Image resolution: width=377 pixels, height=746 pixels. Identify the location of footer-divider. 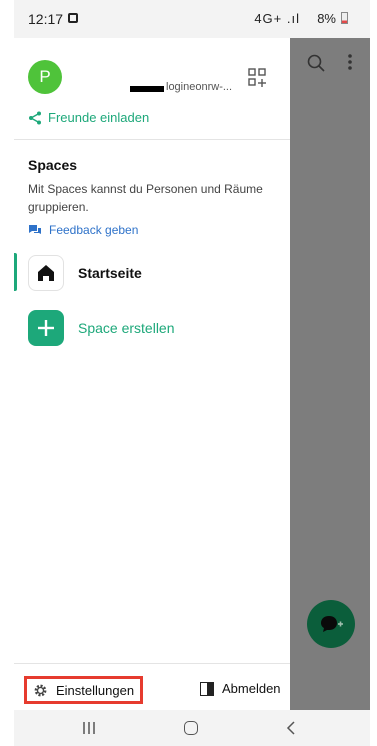
(152, 663).